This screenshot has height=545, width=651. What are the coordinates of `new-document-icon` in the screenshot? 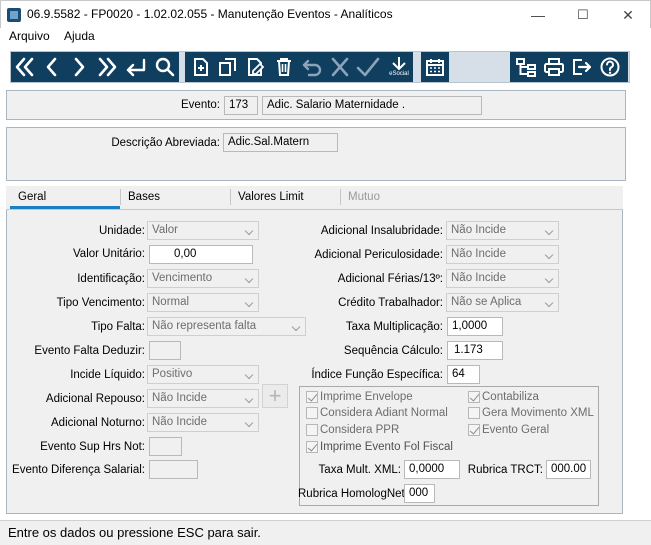 It's located at (201, 67).